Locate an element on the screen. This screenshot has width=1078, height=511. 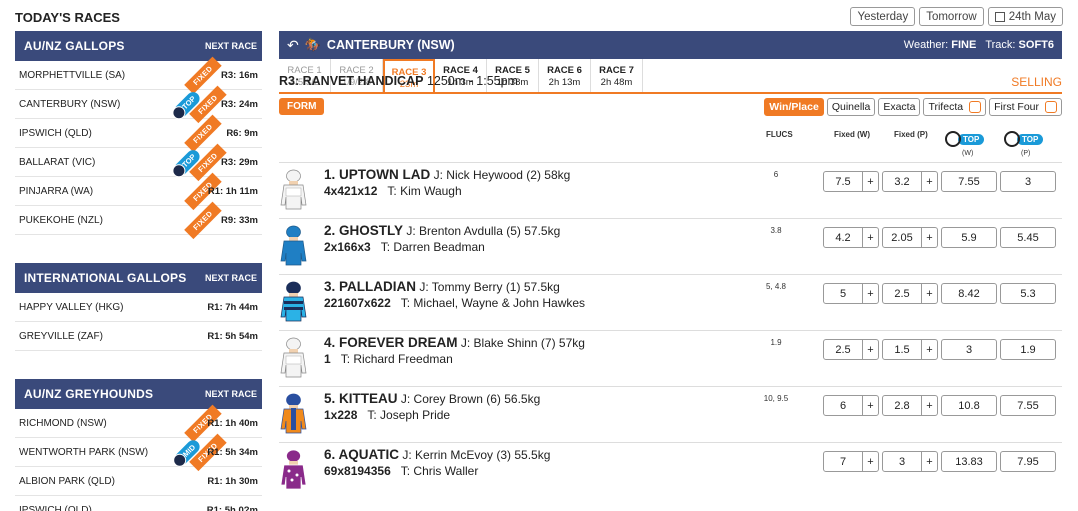
runner-form-line: 69x8194356 T: Chris Waller is located at coordinates (401, 471).